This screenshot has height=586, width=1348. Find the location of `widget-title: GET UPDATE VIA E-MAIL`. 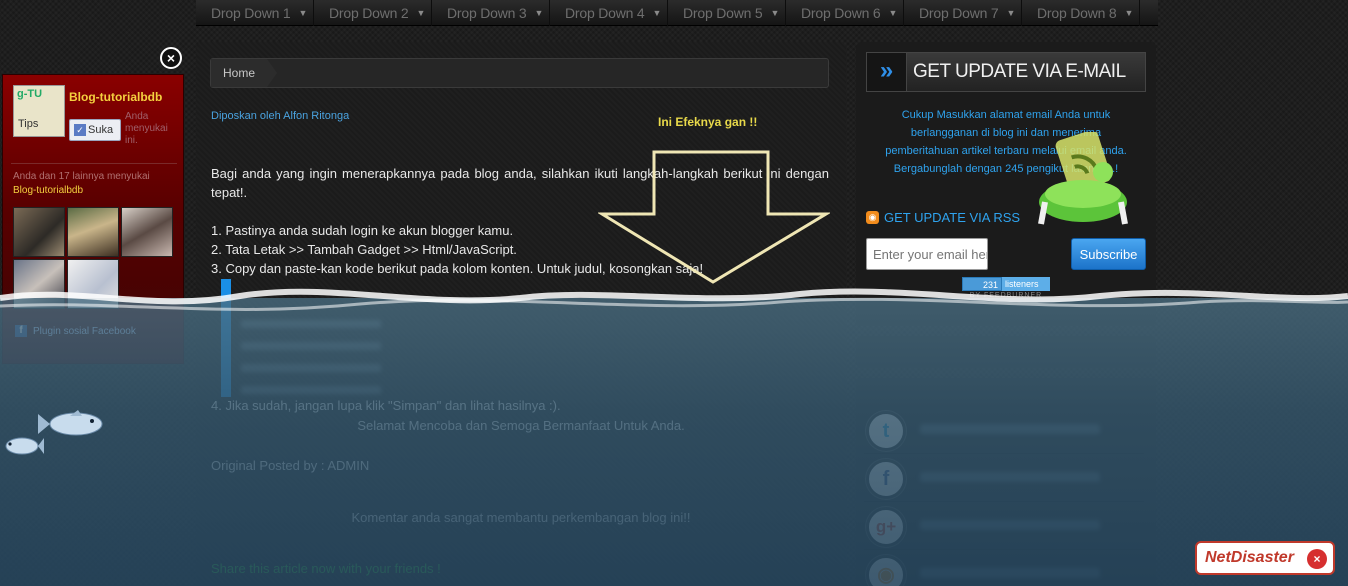

widget-title: GET UPDATE VIA E-MAIL is located at coordinates (1019, 71).